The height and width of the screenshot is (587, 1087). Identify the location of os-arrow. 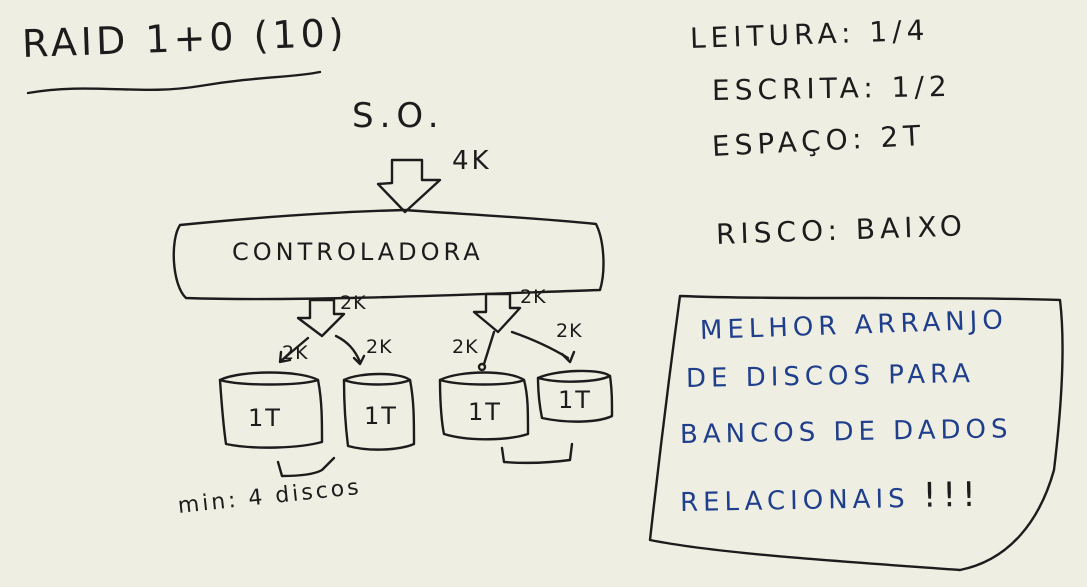
(409, 186).